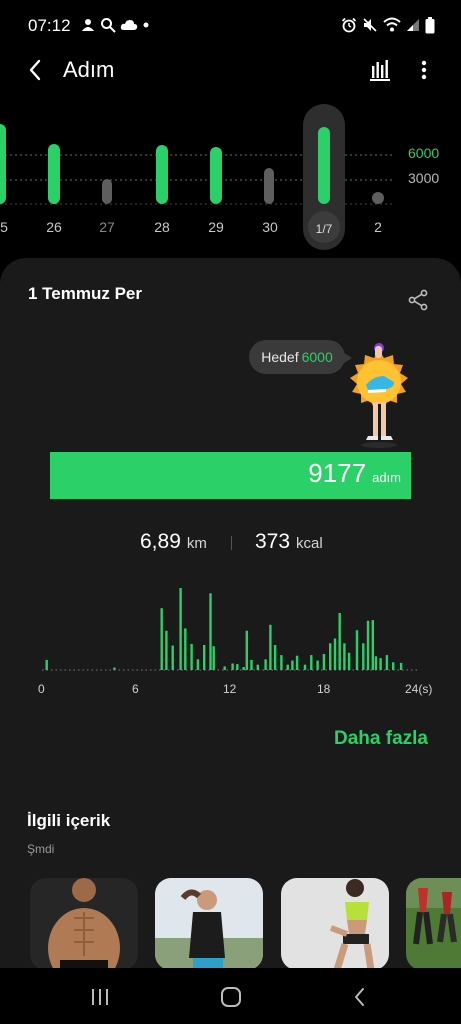  Describe the element at coordinates (49, 25) in the screenshot. I see `status-time: 07:12` at that location.